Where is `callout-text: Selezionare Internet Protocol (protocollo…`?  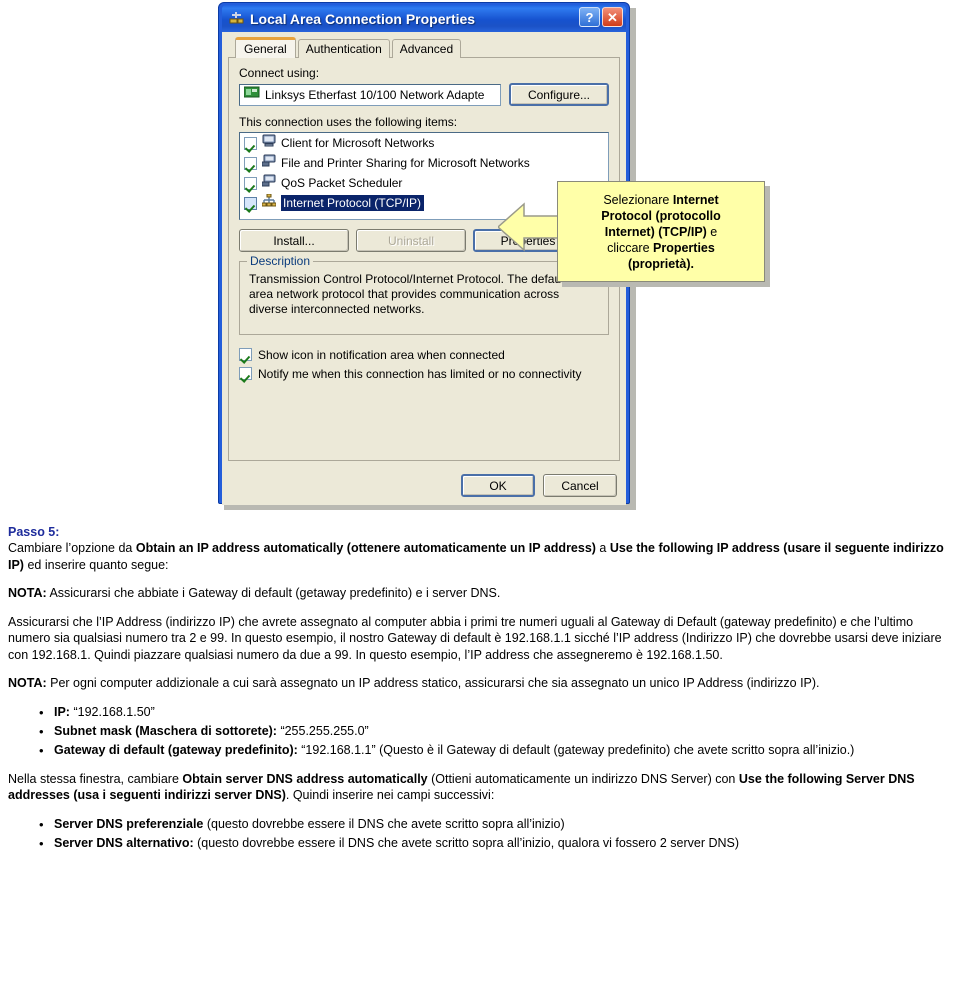
callout-text: Selezionare Internet Protocol (protocollo… is located at coordinates (660, 232).